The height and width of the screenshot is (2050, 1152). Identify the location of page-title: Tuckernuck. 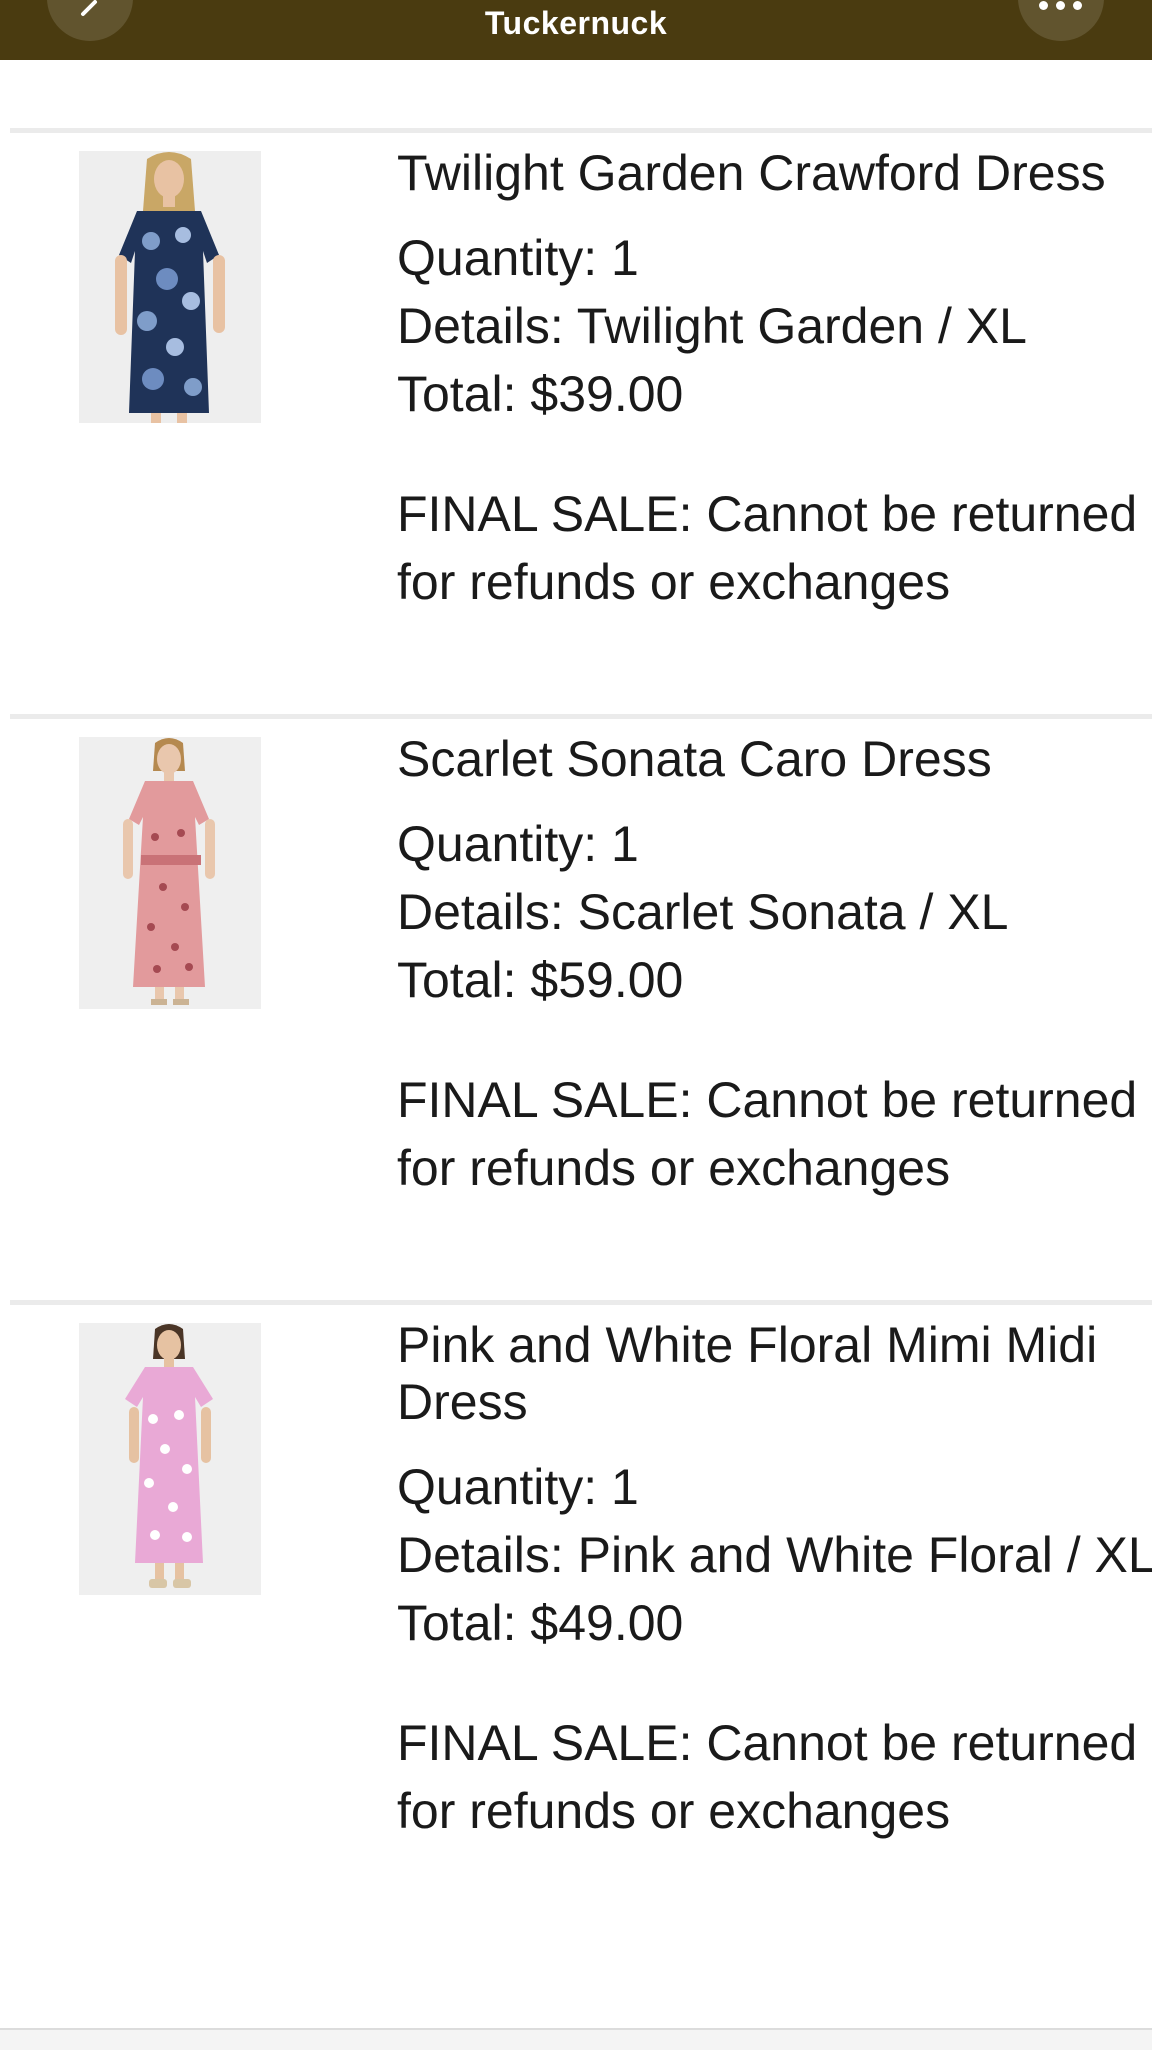
(576, 23).